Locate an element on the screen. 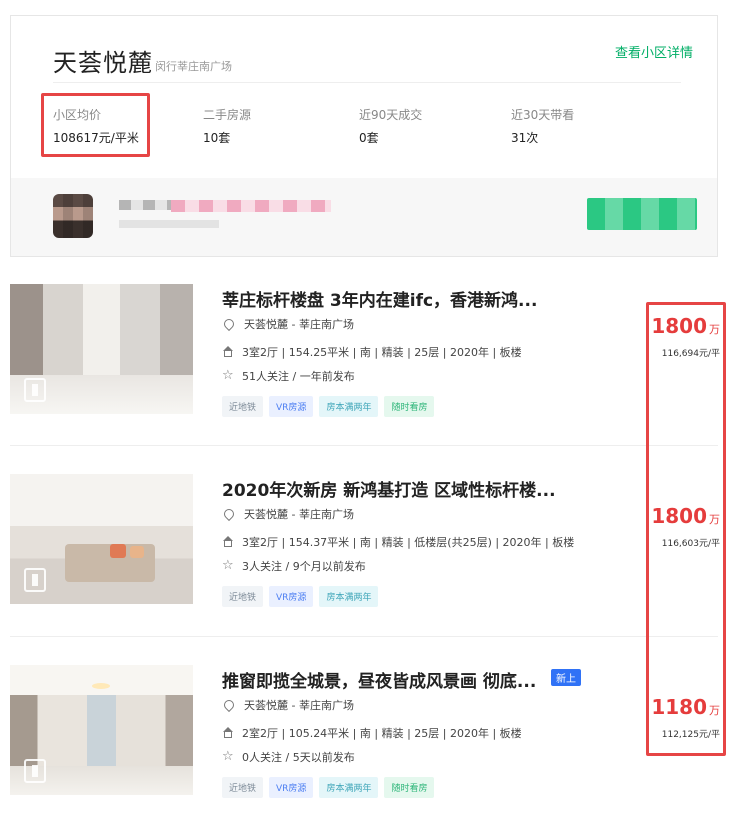 The height and width of the screenshot is (815, 740). view-community-details-link: 查看小区详情 is located at coordinates (654, 51).